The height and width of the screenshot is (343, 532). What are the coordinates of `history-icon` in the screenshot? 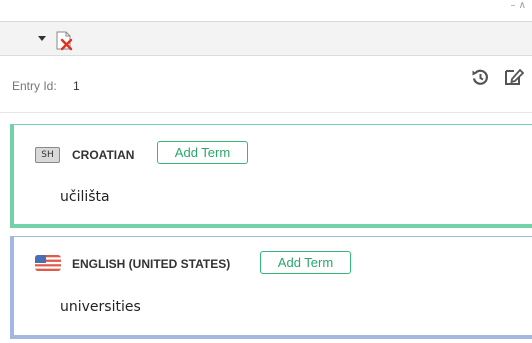 It's located at (480, 77).